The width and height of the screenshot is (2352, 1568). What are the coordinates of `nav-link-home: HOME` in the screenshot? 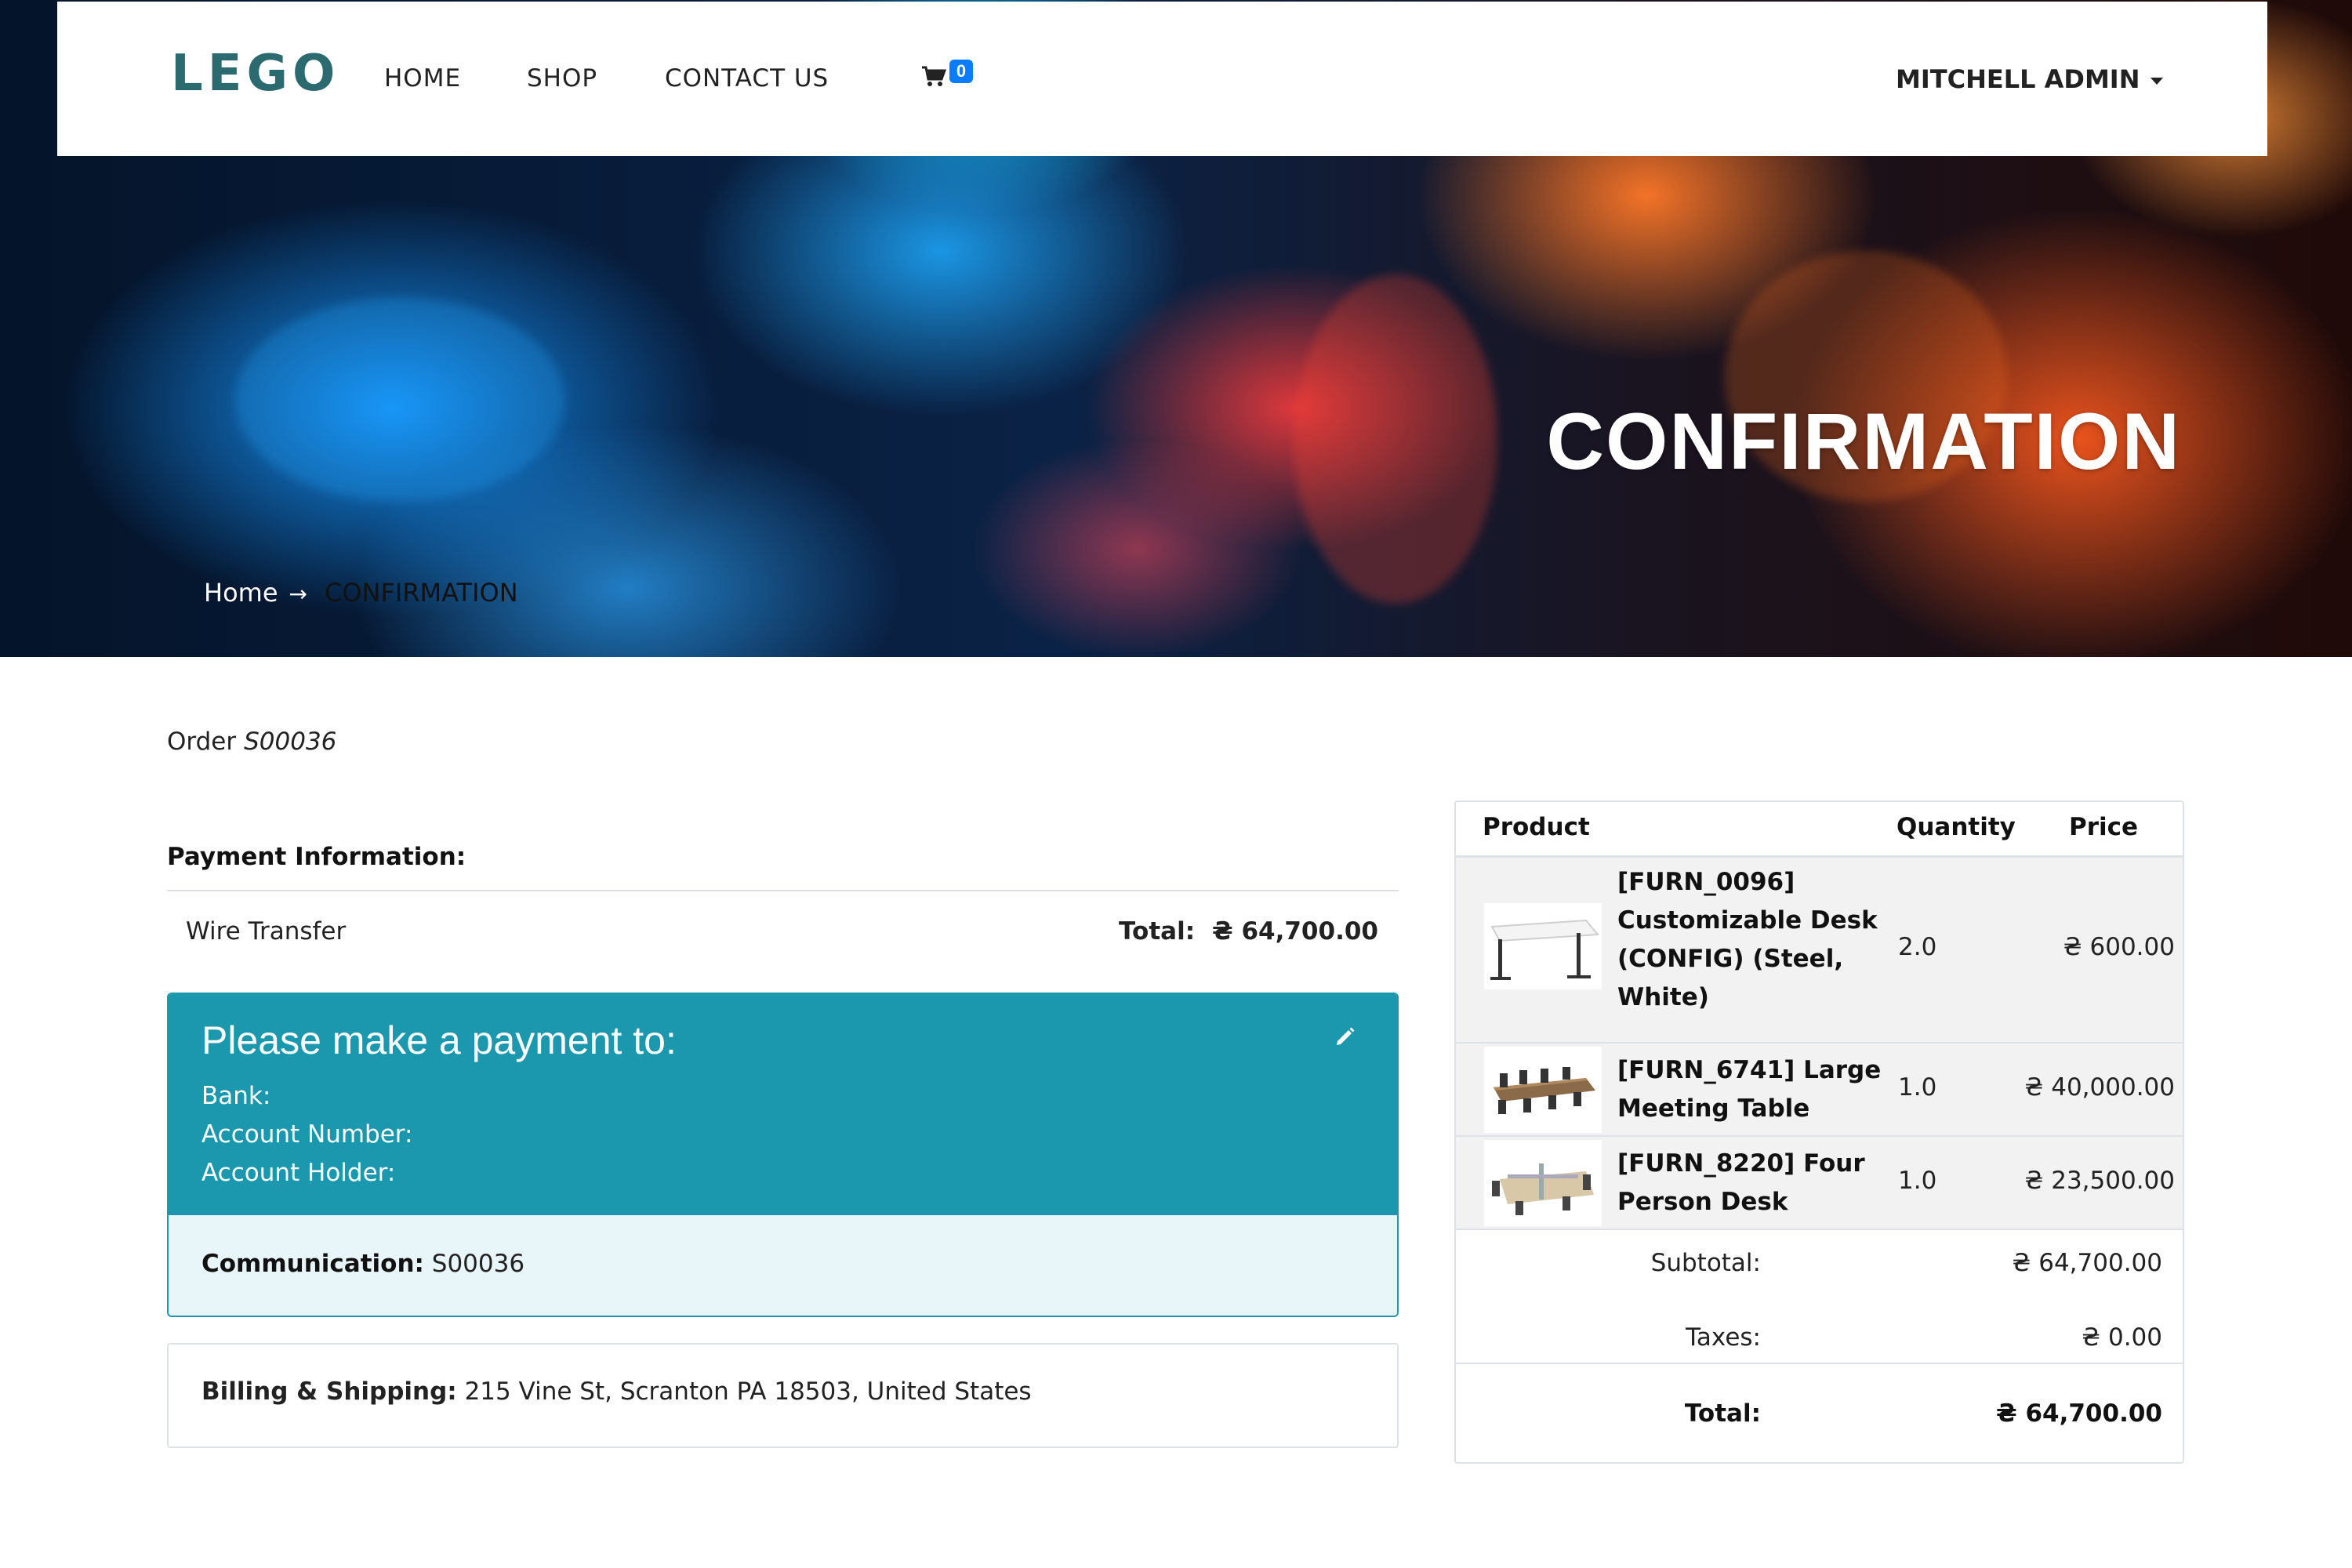 It's located at (422, 78).